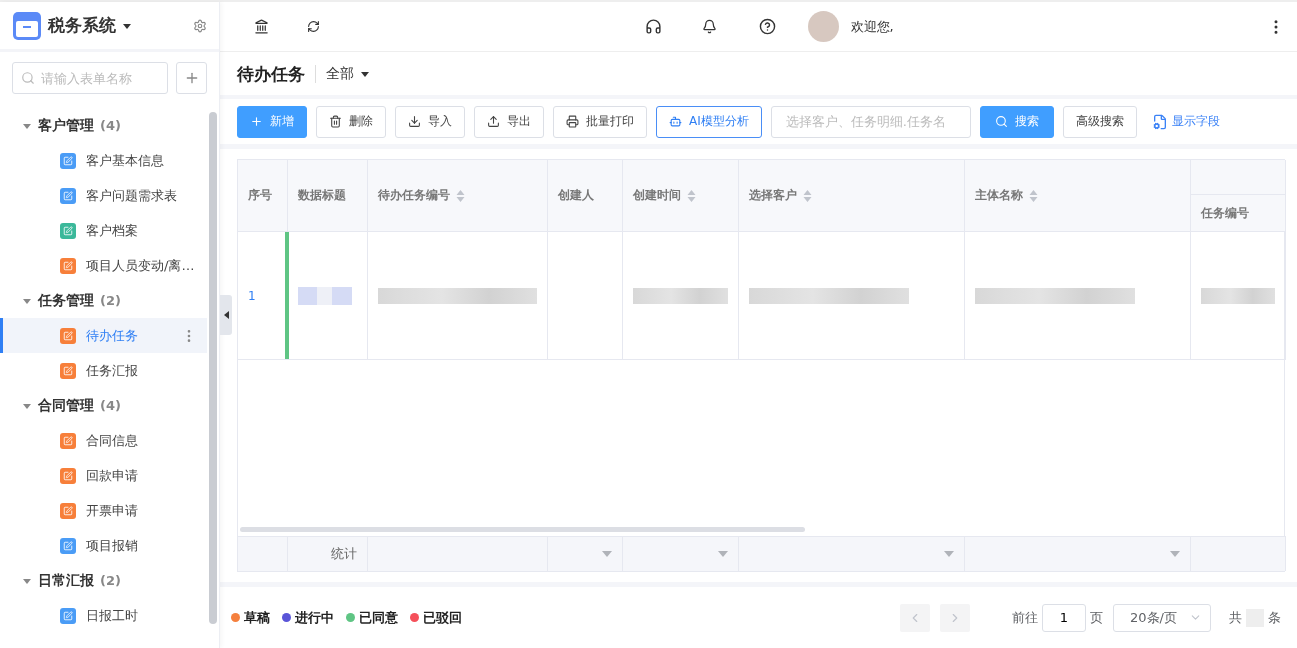 The height and width of the screenshot is (648, 1297). Describe the element at coordinates (1064, 617) in the screenshot. I see `page-input: 1` at that location.